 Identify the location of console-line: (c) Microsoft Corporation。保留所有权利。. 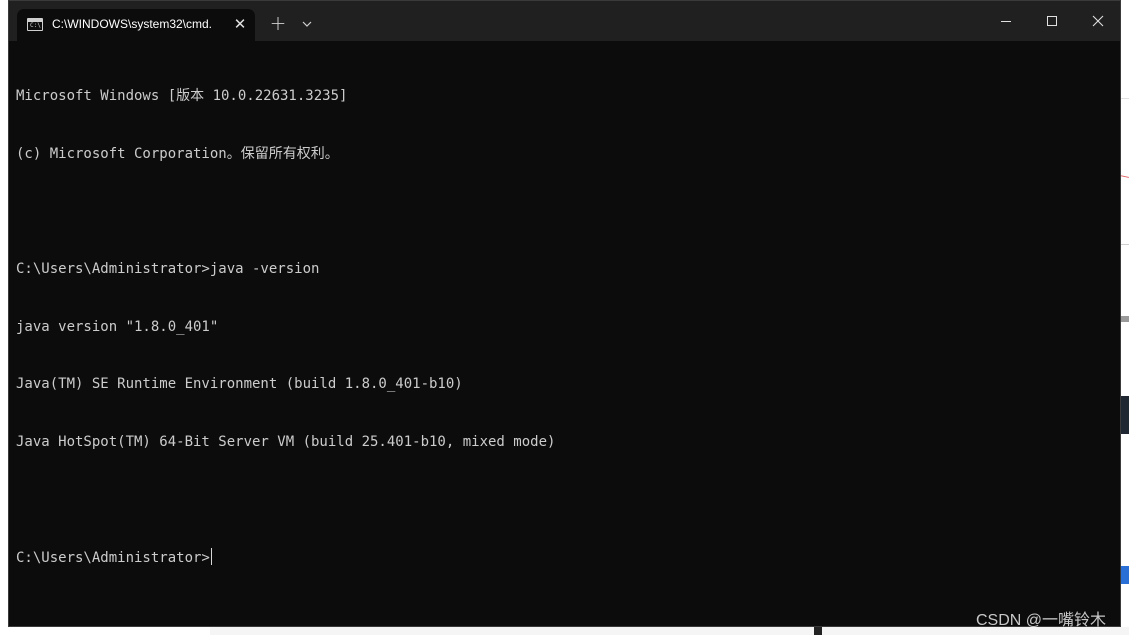
(177, 154).